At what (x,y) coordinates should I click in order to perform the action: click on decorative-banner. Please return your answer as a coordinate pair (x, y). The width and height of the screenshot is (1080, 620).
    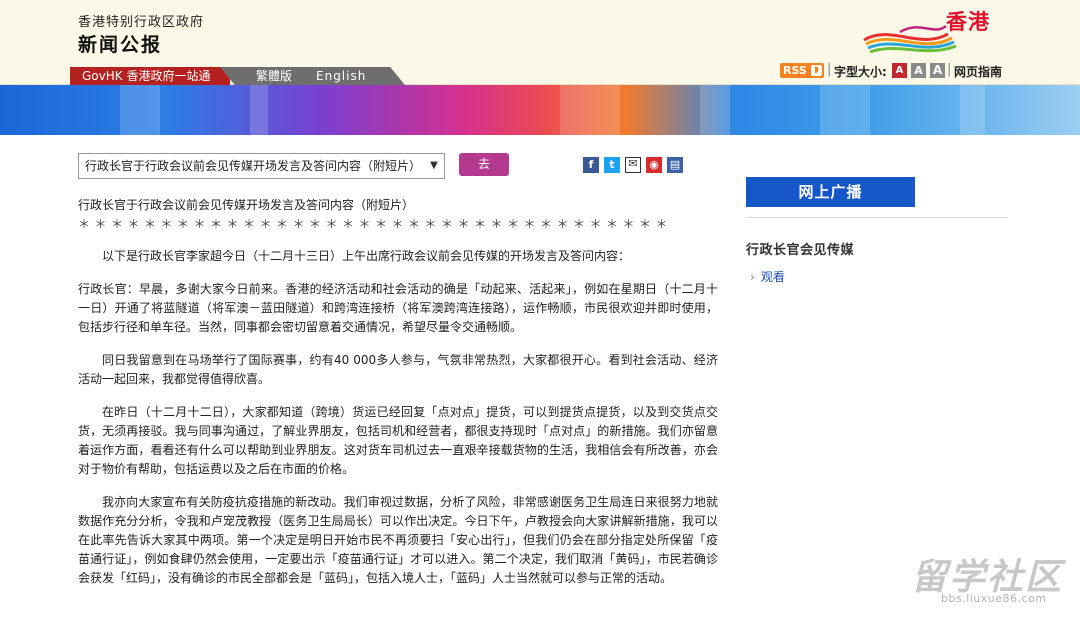
    Looking at the image, I should click on (540, 110).